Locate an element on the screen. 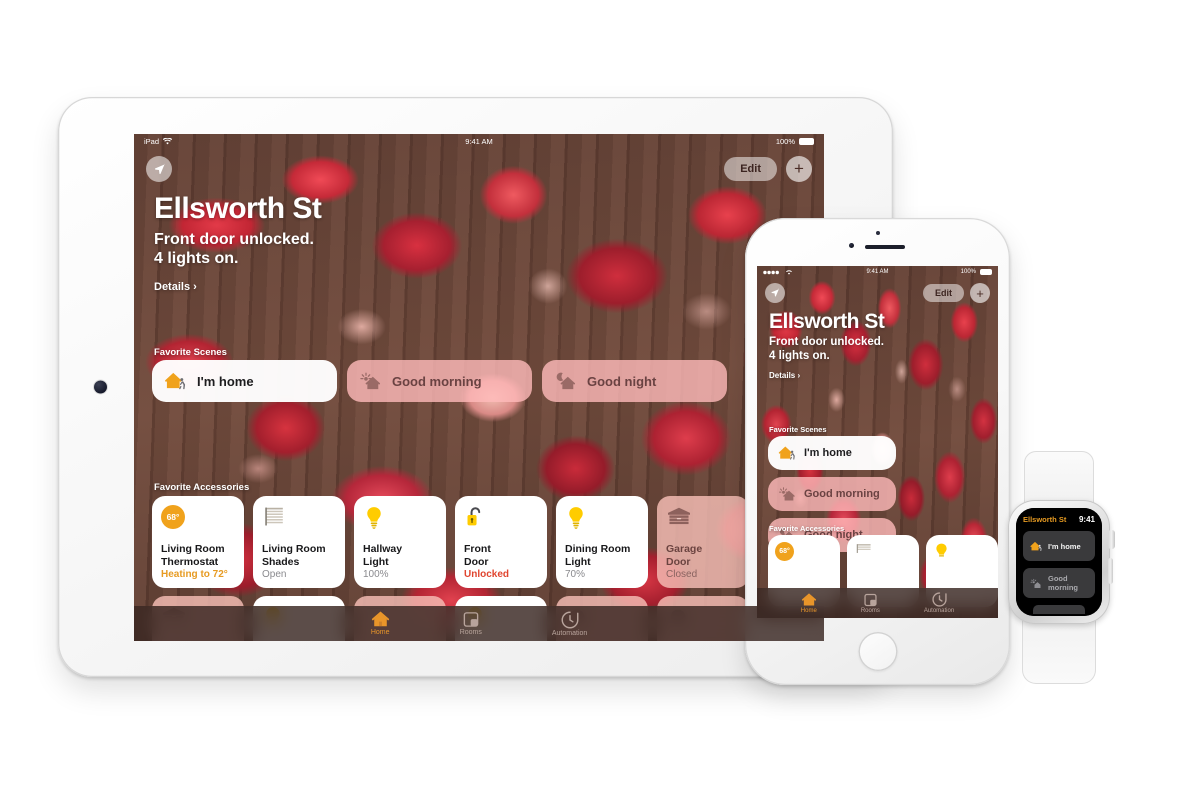 This screenshot has width=1182, height=788. tile-garage-door: Garage Door Closed is located at coordinates (703, 542).